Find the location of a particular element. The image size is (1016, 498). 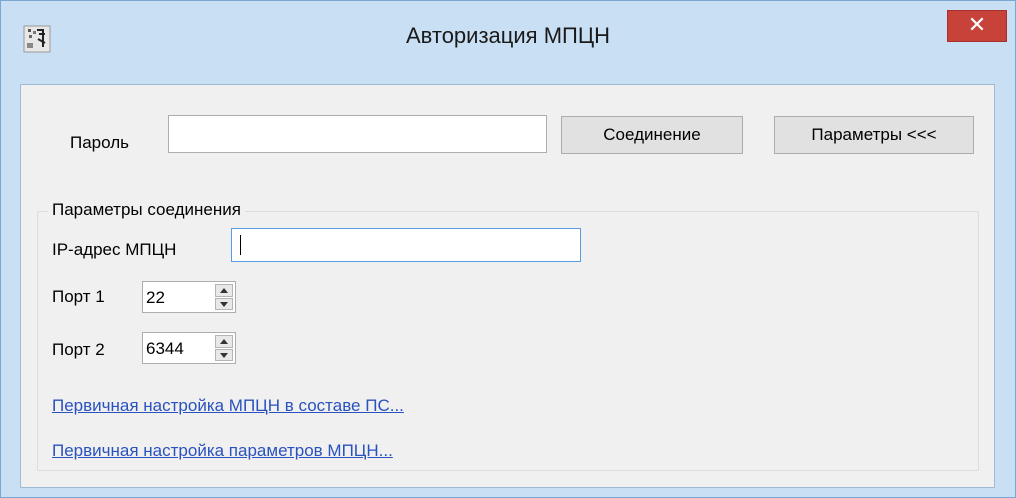

port1-label: Порт 1 is located at coordinates (78, 296).